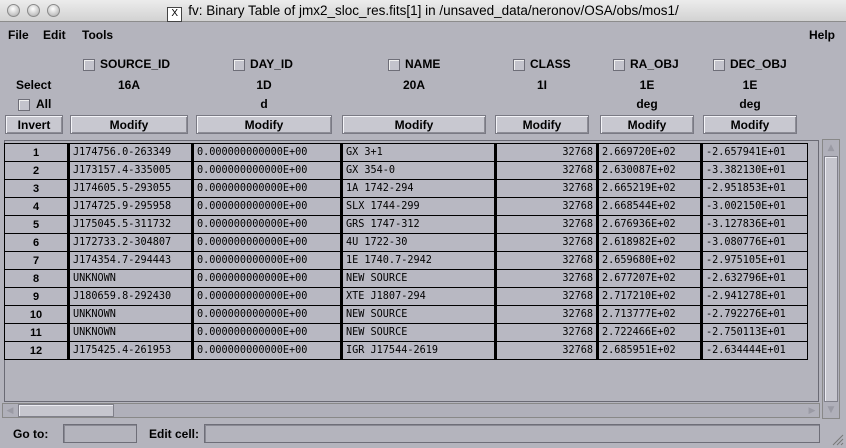 Image resolution: width=846 pixels, height=448 pixels. Describe the element at coordinates (650, 350) in the screenshot. I see `cell-ra-obj: 2.685951E+02` at that location.